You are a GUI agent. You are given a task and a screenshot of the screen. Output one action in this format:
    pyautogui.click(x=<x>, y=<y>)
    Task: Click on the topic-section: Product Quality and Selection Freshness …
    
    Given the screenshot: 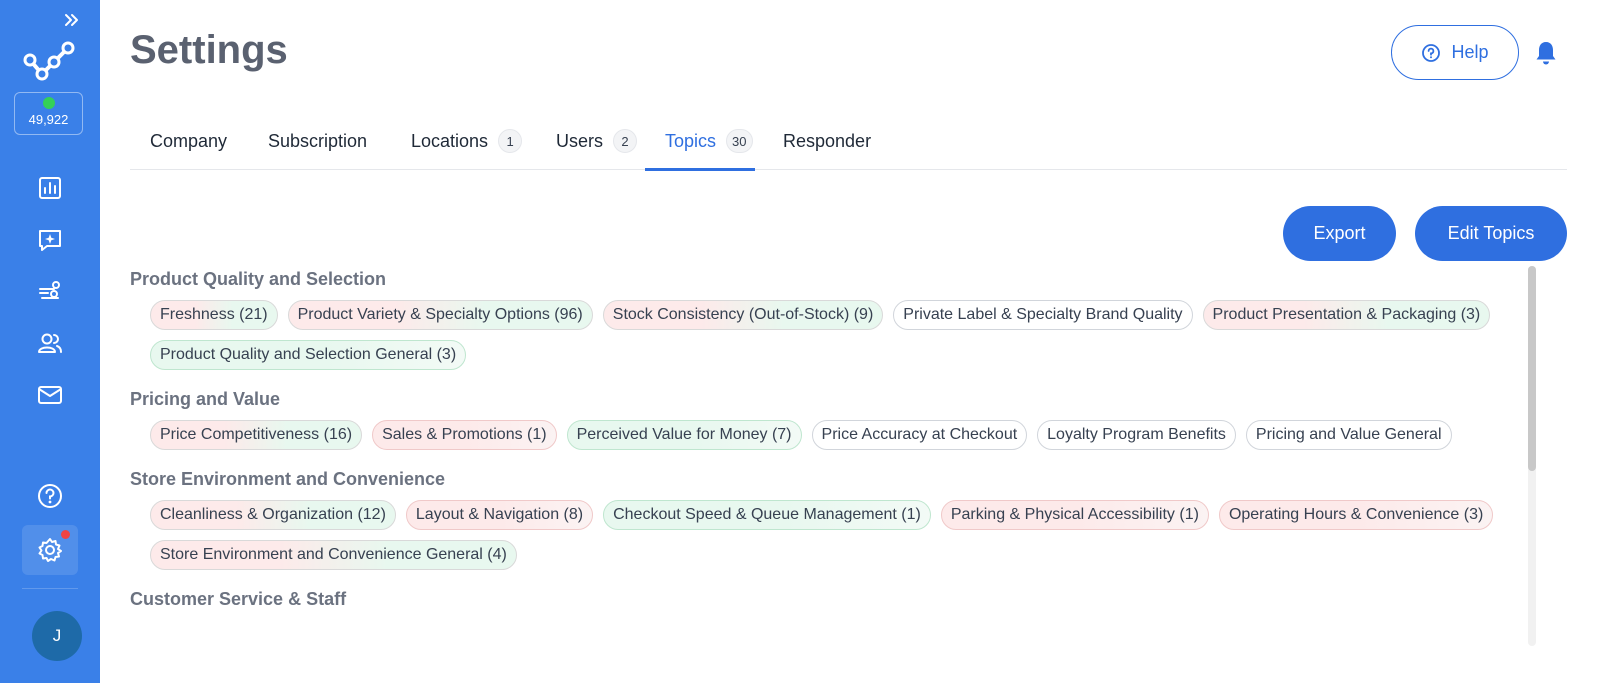 What is the action you would take?
    pyautogui.click(x=845, y=318)
    